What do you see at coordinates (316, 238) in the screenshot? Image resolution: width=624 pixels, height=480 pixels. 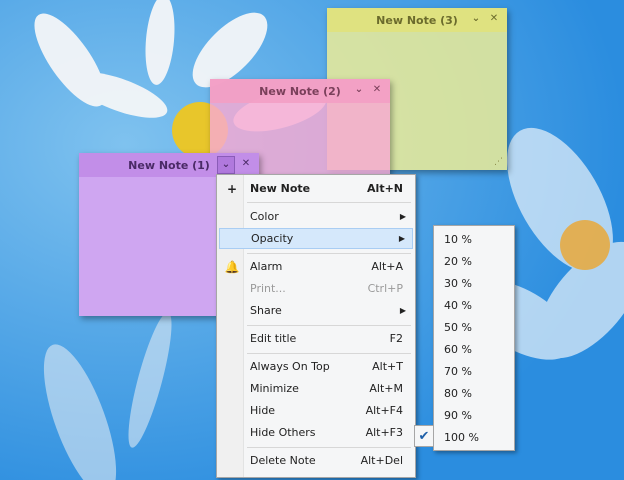 I see `menu-item-opacity: Opacity ▶` at bounding box center [316, 238].